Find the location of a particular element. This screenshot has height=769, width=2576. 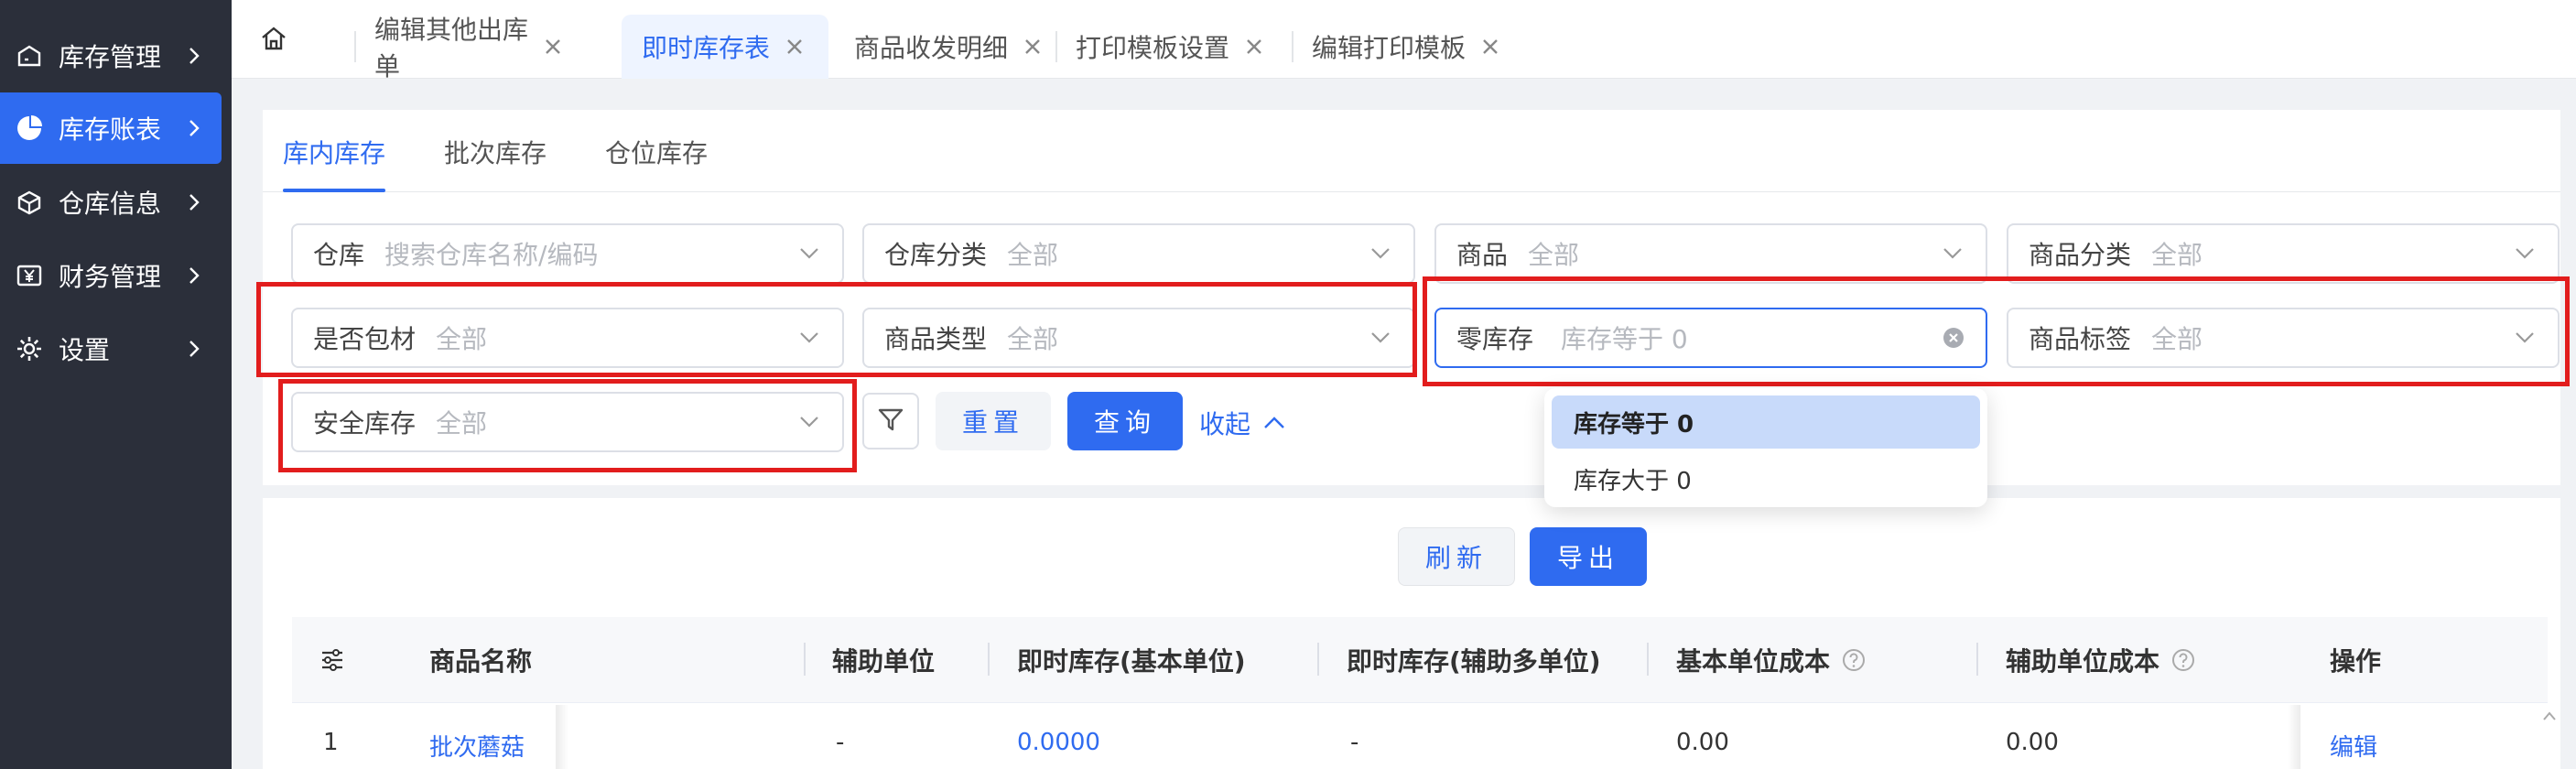

filter-settings-button is located at coordinates (891, 421).